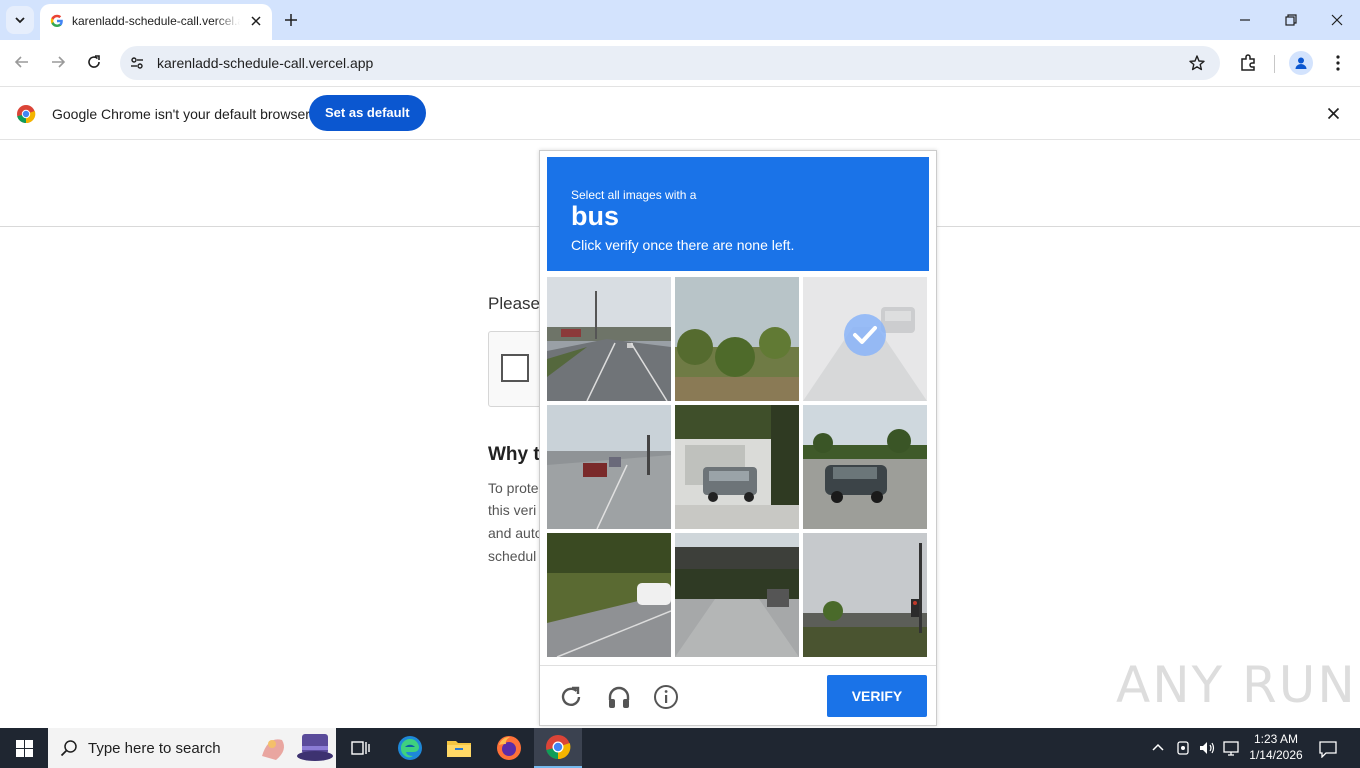 This screenshot has width=1360, height=768. I want to click on profile-avatar, so click(1301, 63).